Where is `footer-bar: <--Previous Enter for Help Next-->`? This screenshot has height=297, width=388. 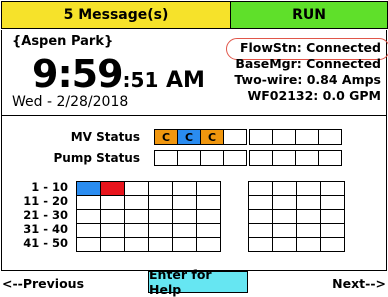
footer-bar: <--Previous Enter for Help Next--> is located at coordinates (194, 282).